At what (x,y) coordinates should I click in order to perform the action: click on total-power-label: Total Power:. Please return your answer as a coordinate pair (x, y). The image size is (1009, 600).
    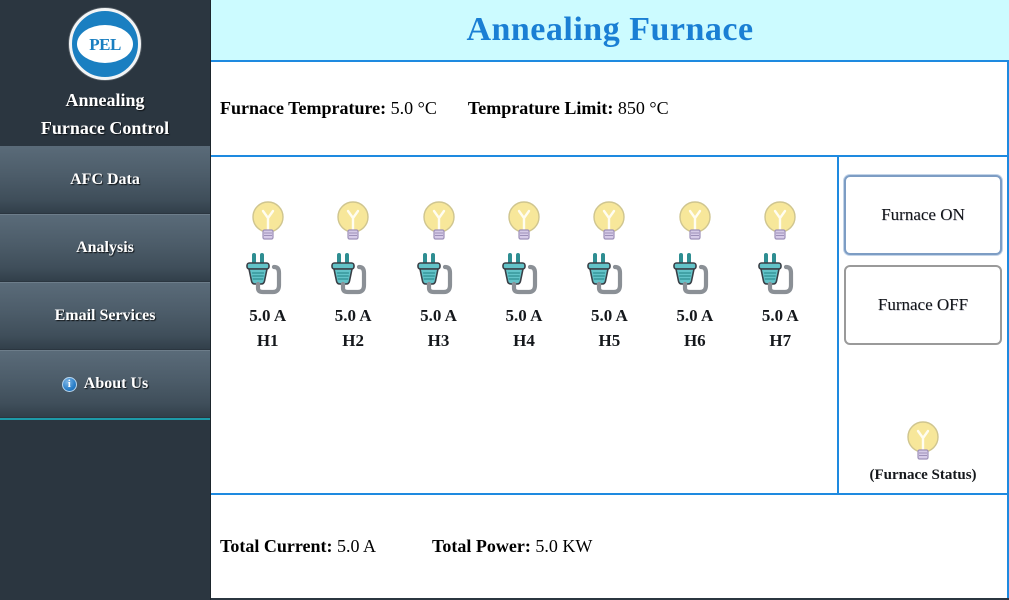
    Looking at the image, I should click on (481, 546).